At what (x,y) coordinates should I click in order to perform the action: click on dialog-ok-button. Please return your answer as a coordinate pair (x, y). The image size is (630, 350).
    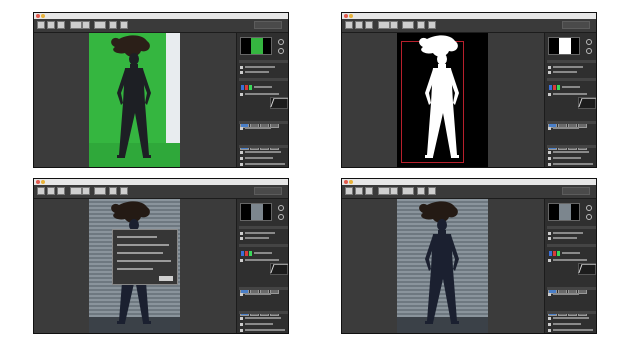
    Looking at the image, I should click on (166, 278).